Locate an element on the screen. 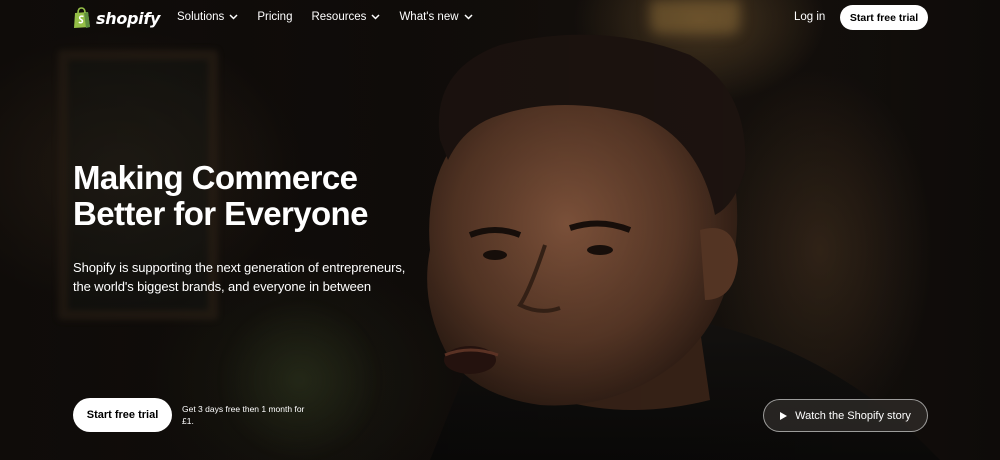 The image size is (1000, 460). hero-headline-line-1: Making Commerce is located at coordinates (215, 177).